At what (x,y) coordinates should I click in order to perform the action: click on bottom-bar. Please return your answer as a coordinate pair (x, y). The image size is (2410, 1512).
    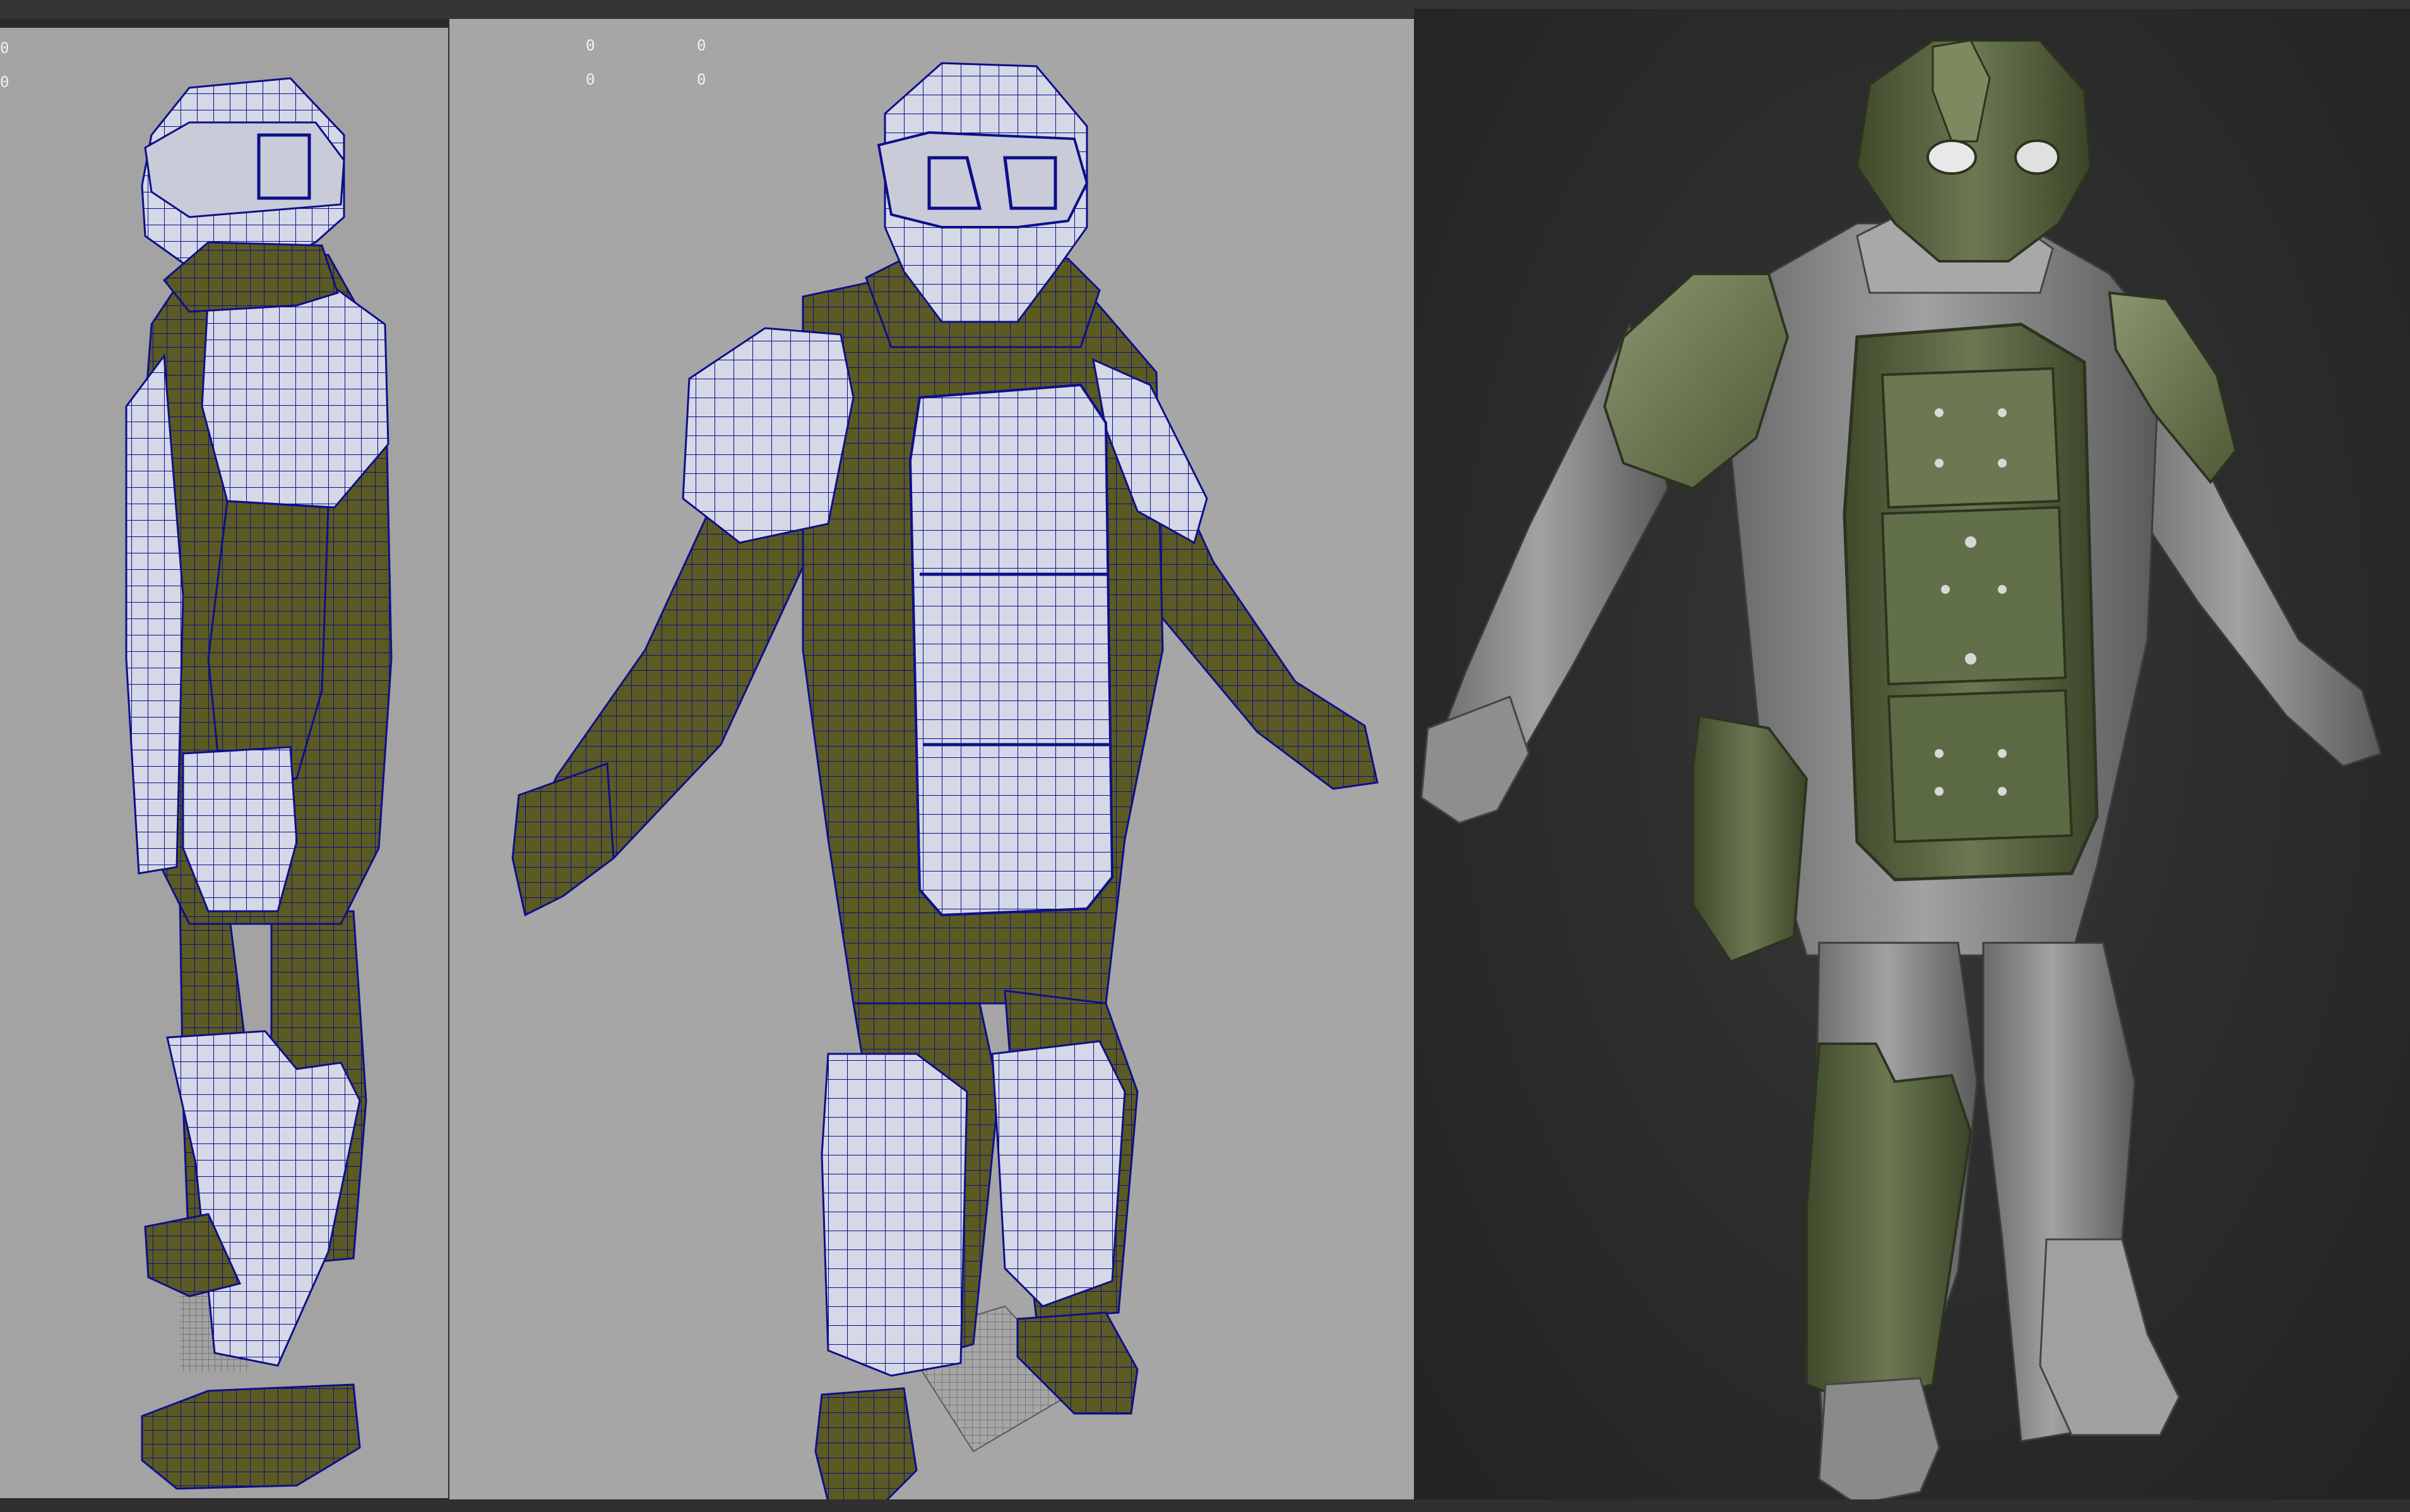
    Looking at the image, I should click on (1205, 1505).